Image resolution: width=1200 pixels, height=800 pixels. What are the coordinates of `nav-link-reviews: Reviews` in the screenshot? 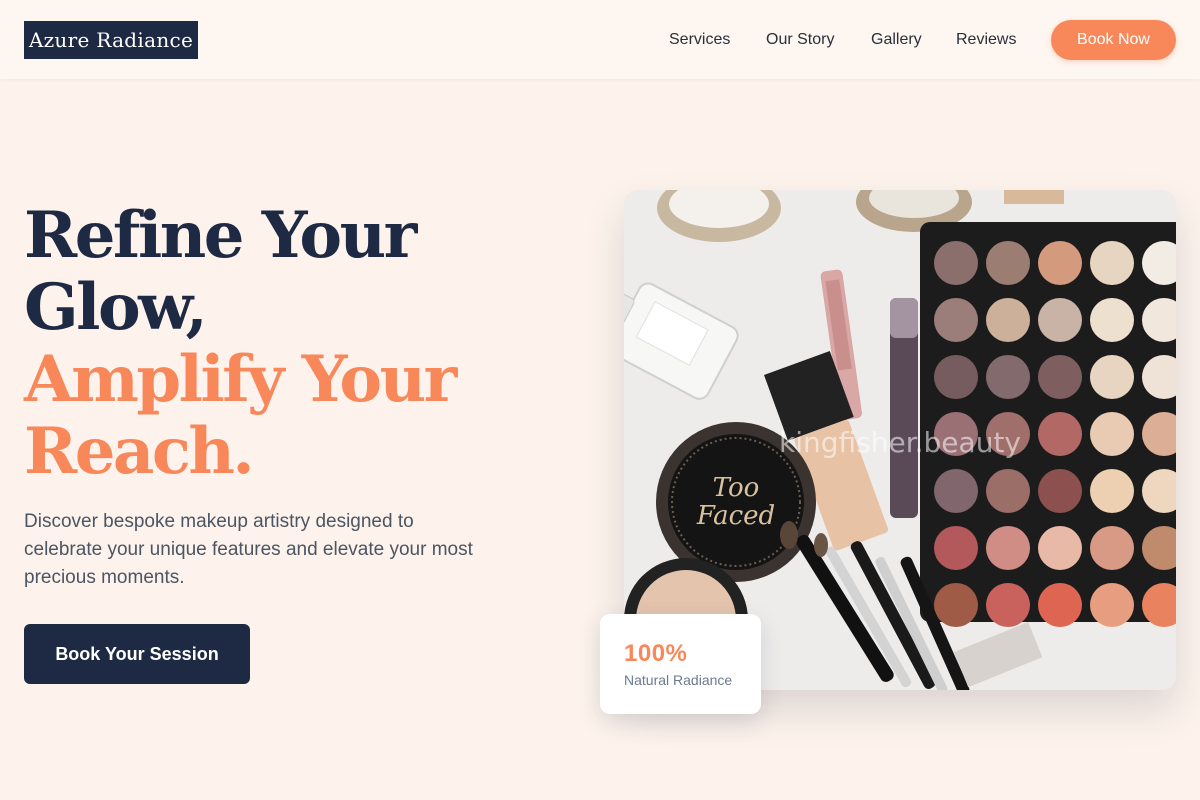 It's located at (986, 40).